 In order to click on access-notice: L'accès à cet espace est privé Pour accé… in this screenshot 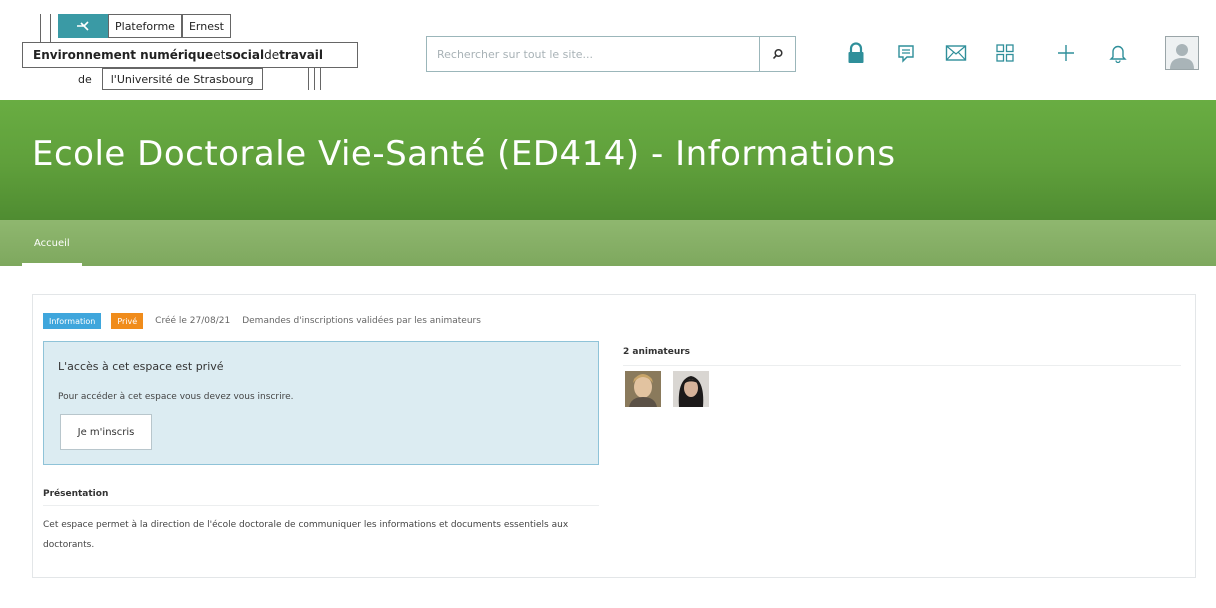, I will do `click(321, 403)`.